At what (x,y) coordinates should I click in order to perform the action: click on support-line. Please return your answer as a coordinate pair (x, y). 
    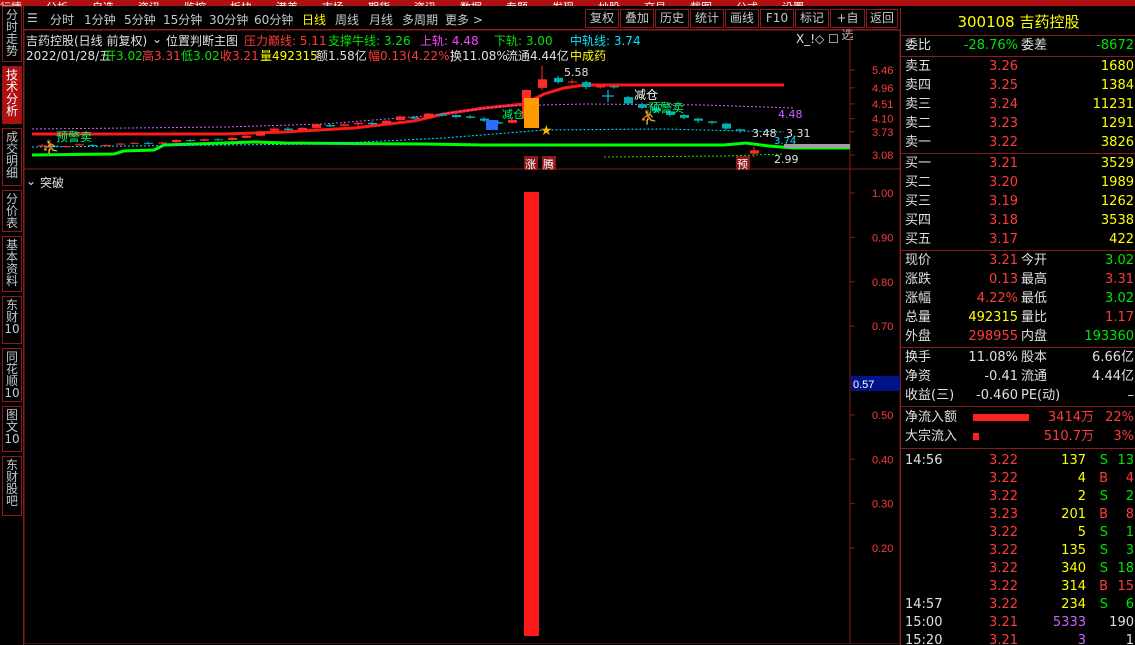
    Looking at the image, I should click on (440, 148).